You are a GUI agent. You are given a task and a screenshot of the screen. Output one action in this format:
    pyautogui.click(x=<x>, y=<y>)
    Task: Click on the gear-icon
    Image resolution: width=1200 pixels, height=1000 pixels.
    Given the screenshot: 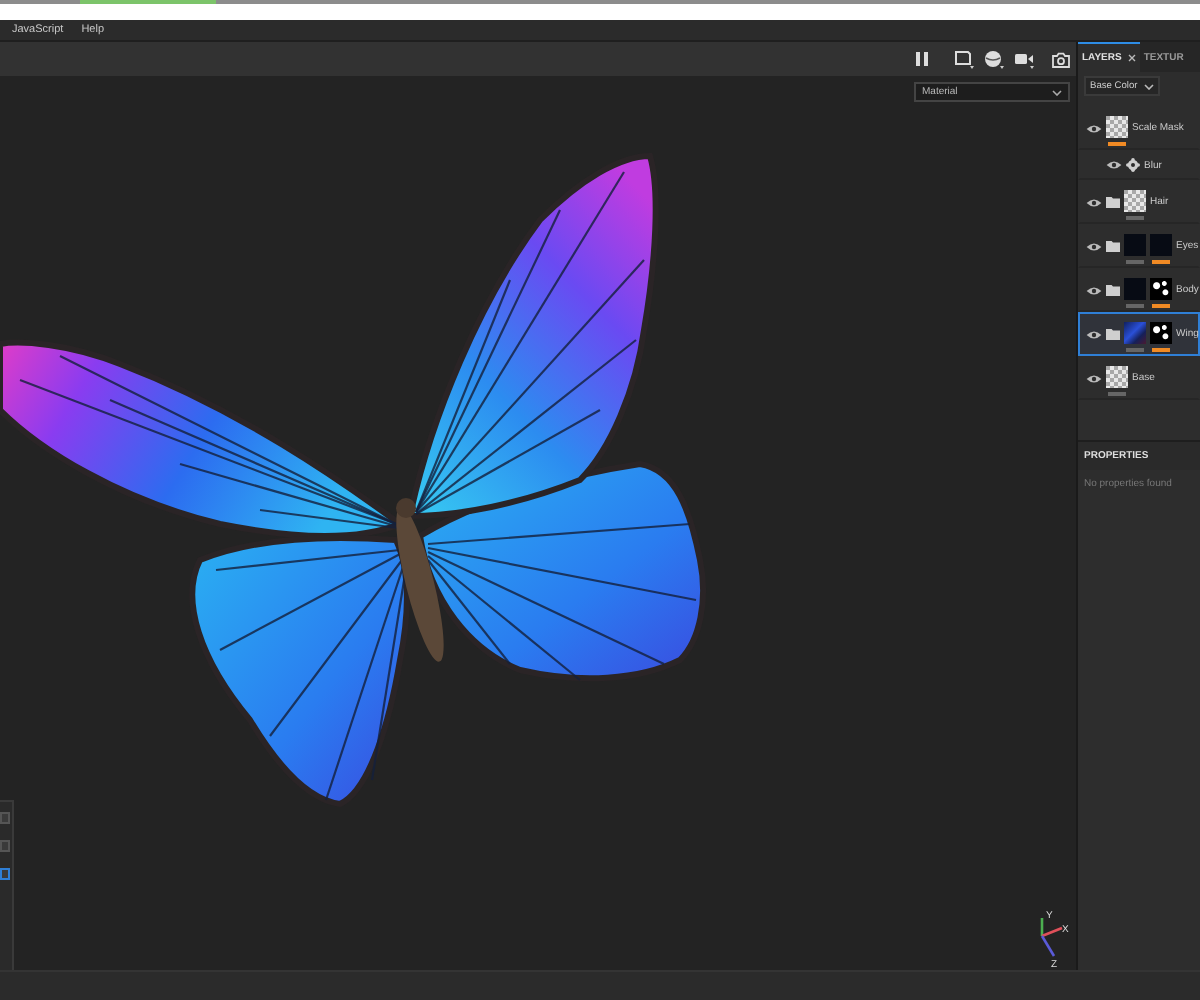 What is the action you would take?
    pyautogui.click(x=1133, y=165)
    